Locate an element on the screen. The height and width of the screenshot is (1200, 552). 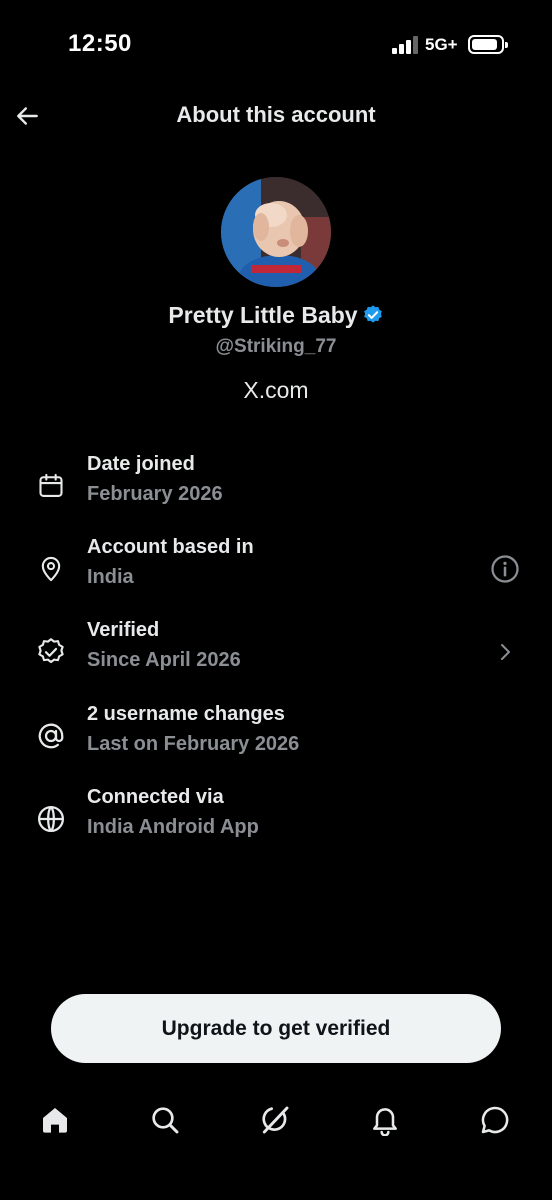
calendar-icon is located at coordinates (51, 486).